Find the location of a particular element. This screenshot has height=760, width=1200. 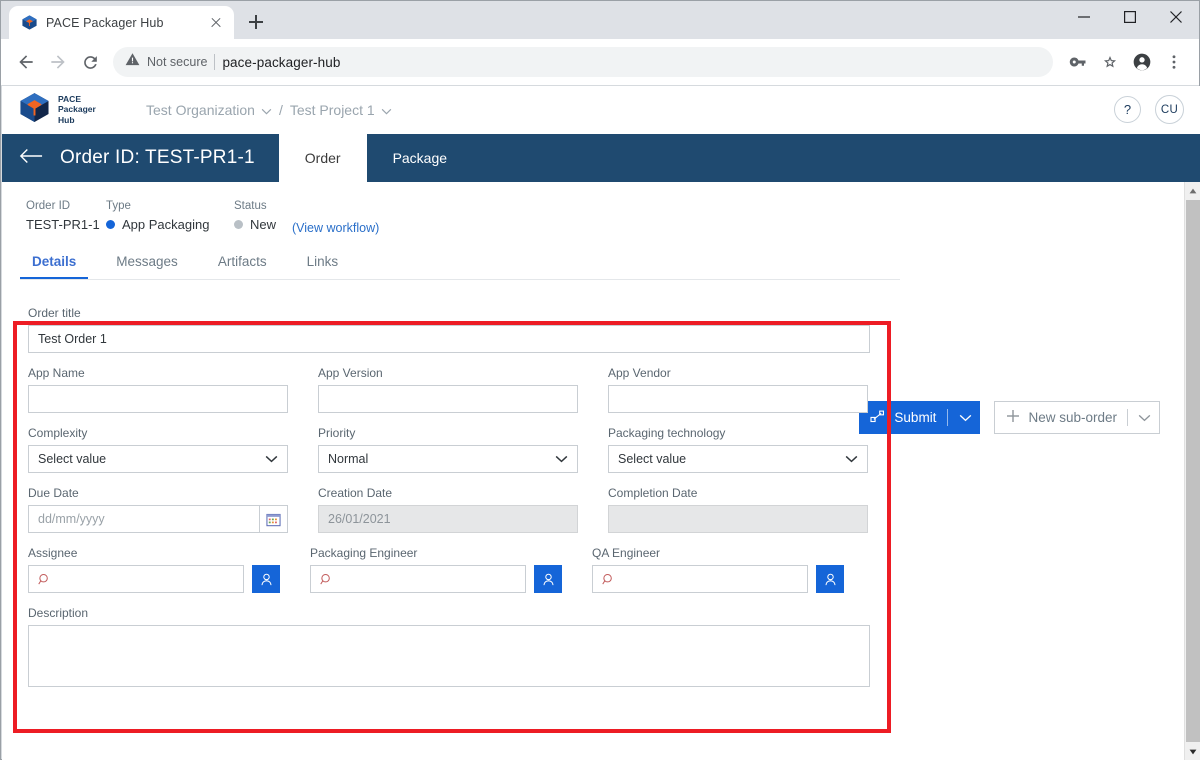

priority-select: Normal is located at coordinates (448, 459).